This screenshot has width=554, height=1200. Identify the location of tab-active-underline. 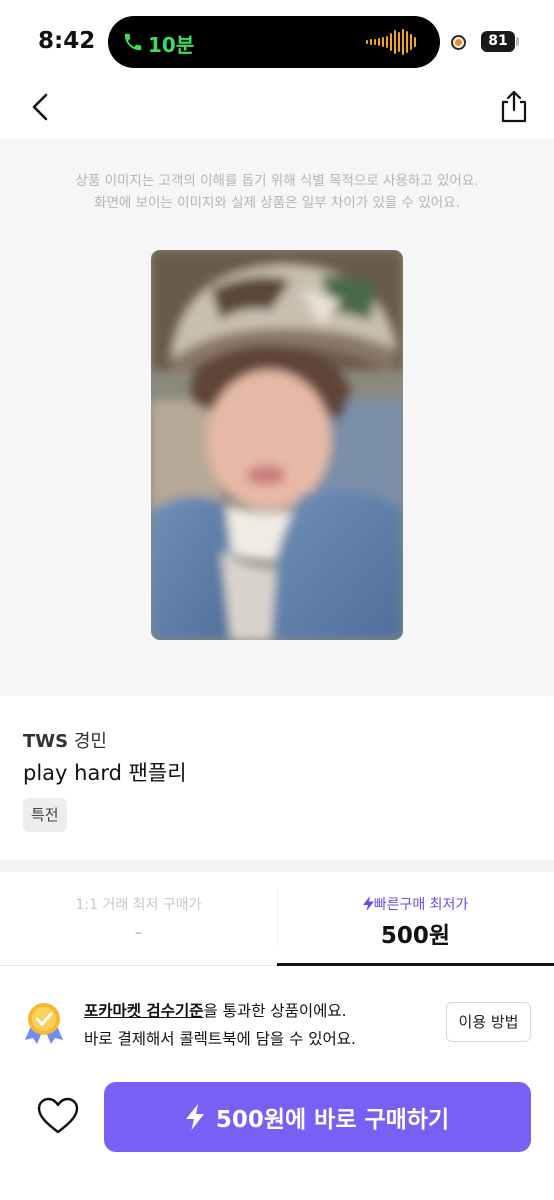
(415, 964).